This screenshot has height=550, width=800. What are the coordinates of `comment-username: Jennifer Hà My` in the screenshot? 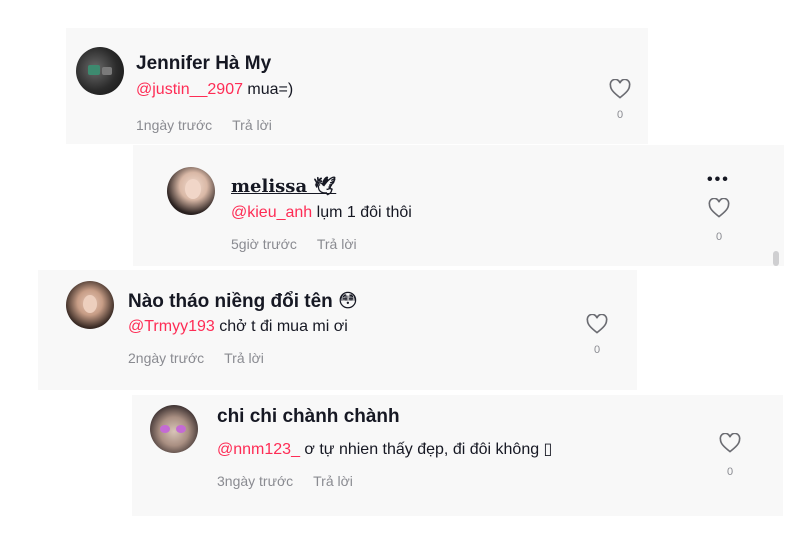 It's located at (203, 64).